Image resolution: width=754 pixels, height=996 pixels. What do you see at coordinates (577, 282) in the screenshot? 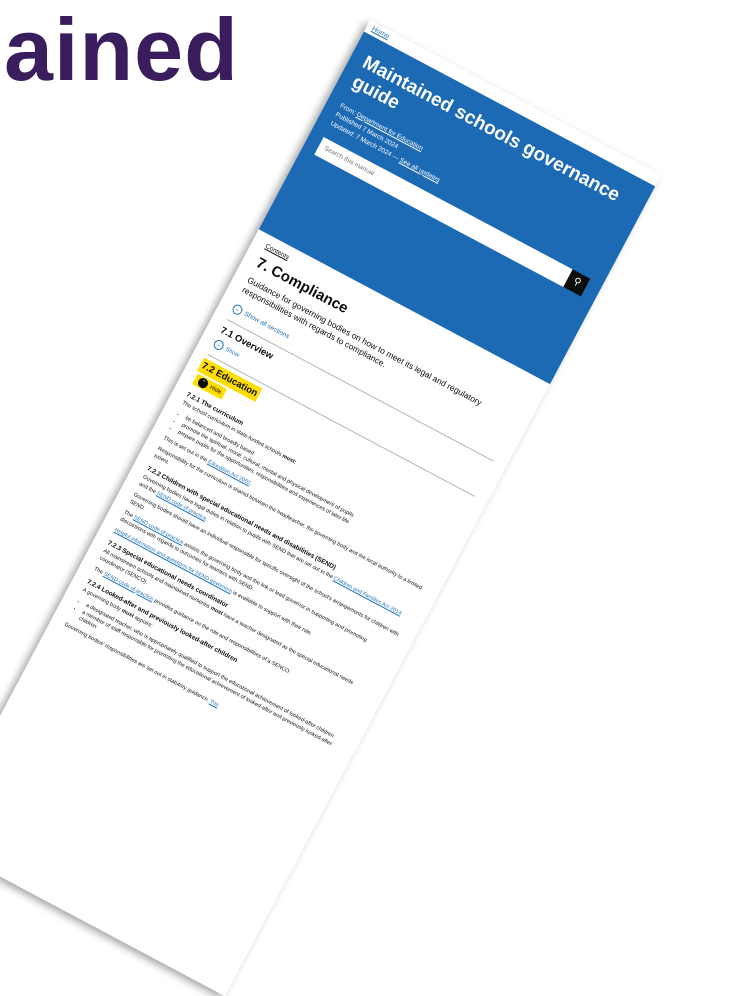
I see `search-icon: ⚲` at bounding box center [577, 282].